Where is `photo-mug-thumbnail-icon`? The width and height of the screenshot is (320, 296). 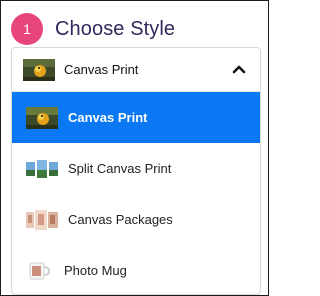
photo-mug-thumbnail-icon is located at coordinates (40, 270).